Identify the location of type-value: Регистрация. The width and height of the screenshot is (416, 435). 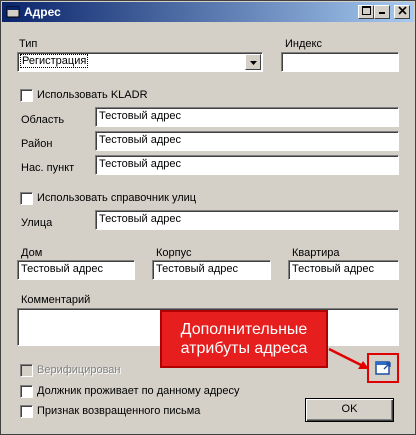
(54, 61).